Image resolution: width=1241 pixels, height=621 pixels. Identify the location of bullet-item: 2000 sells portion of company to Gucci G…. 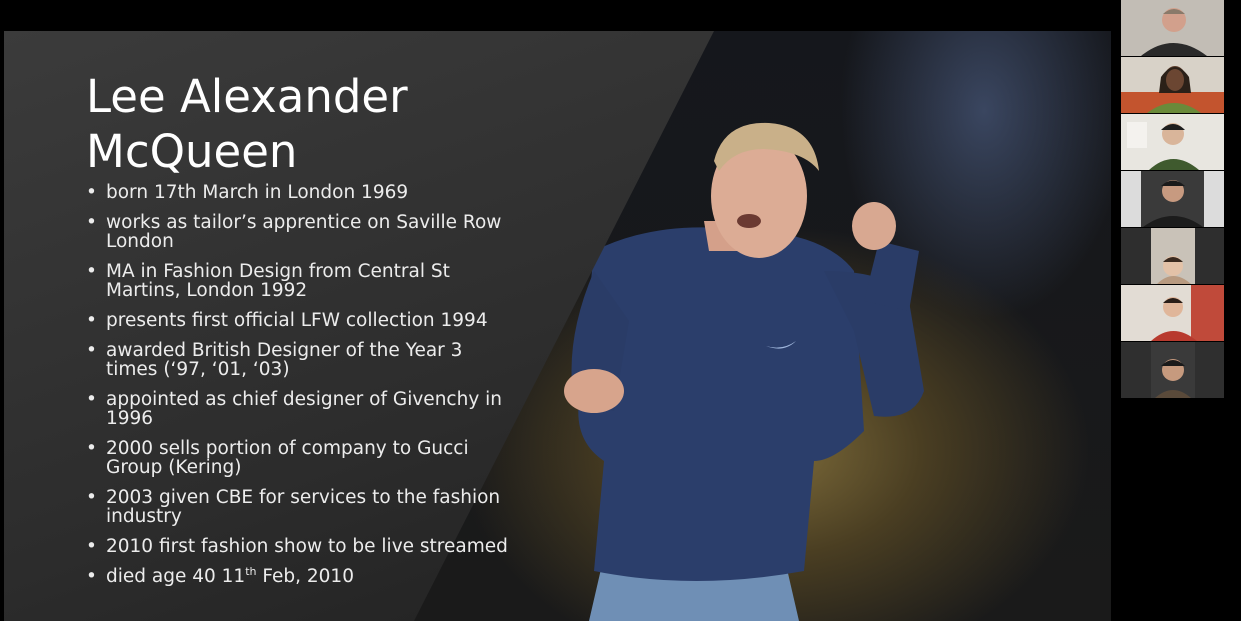
(299, 458).